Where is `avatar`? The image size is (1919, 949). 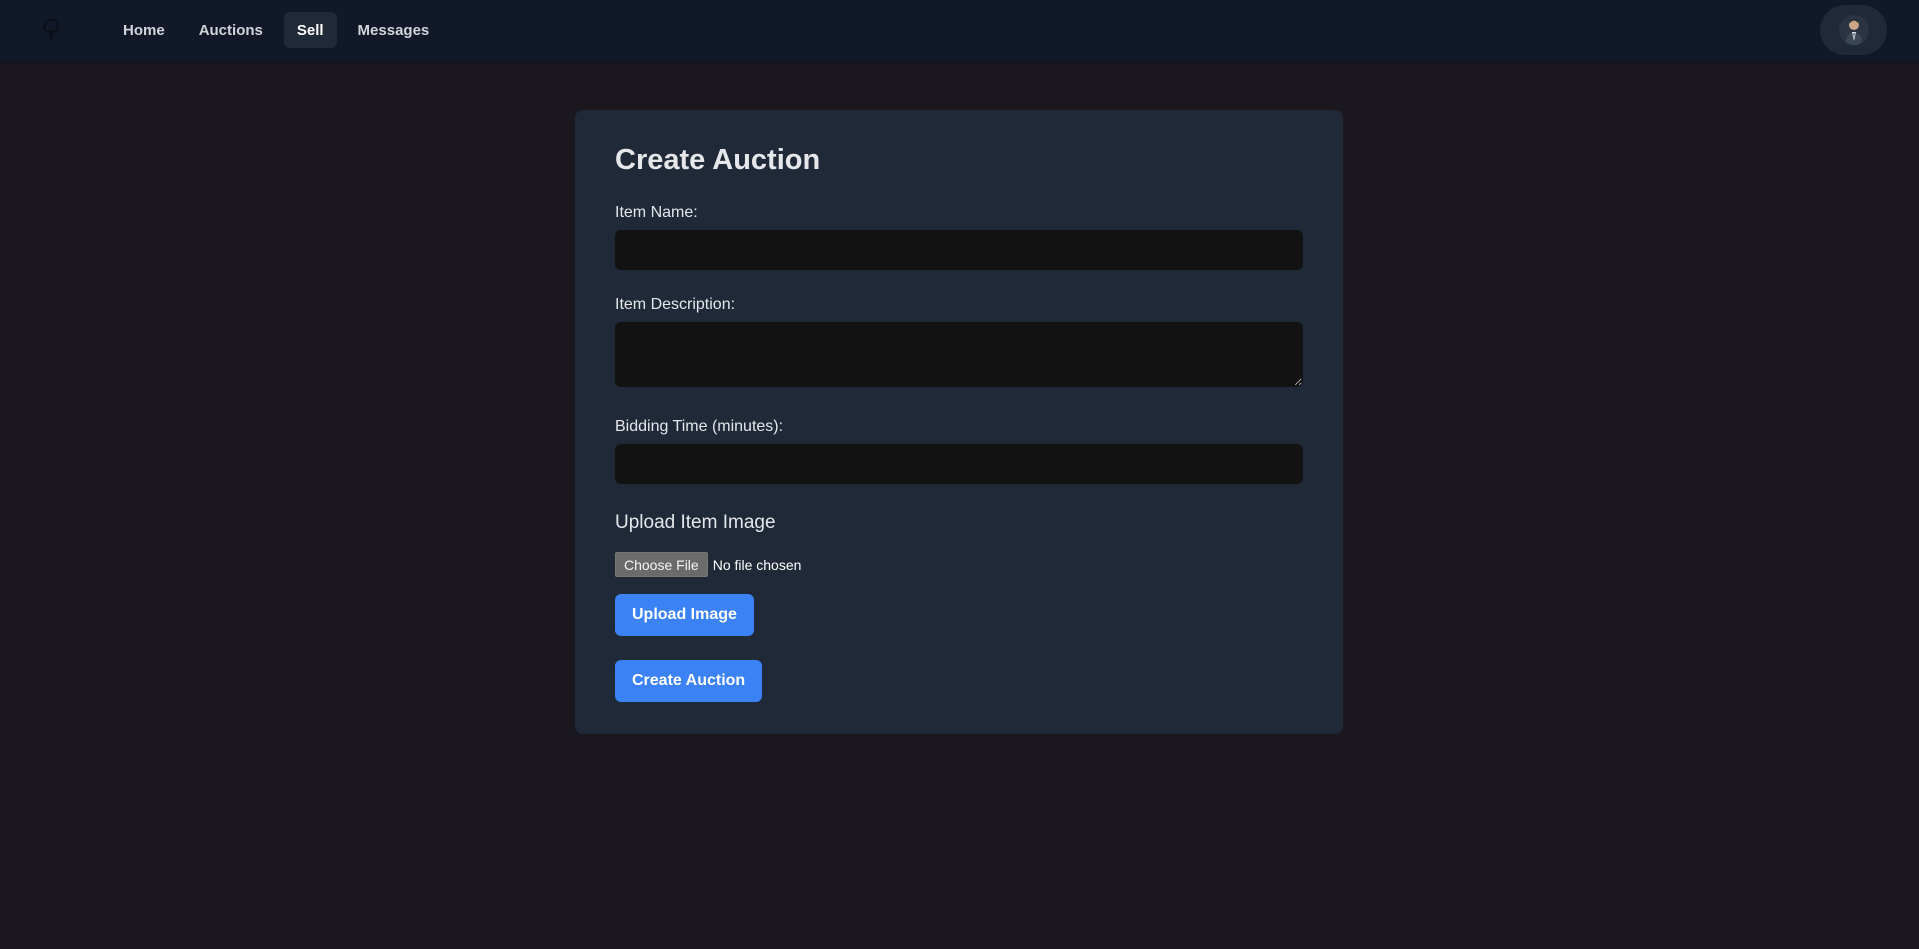
avatar is located at coordinates (1853, 30).